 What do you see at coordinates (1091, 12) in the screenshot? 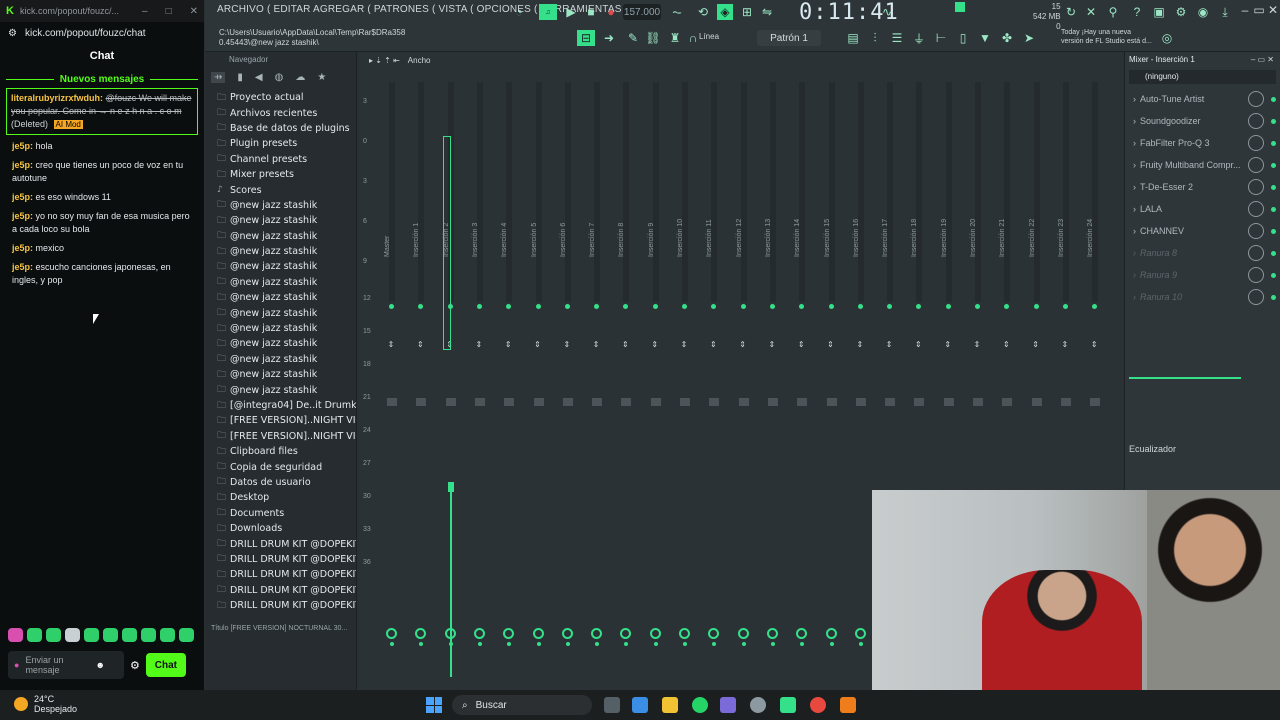
I see `tools-icon: ✕` at bounding box center [1091, 12].